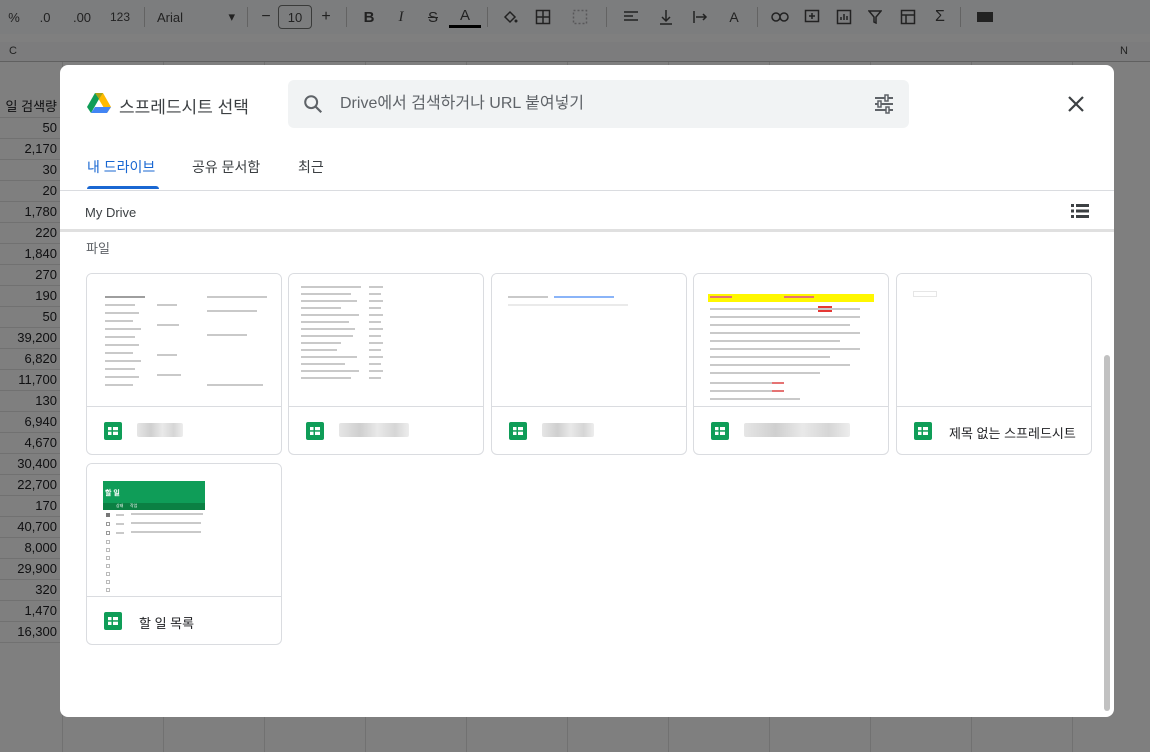  I want to click on breadcrumb-bar: My Drive, so click(587, 212).